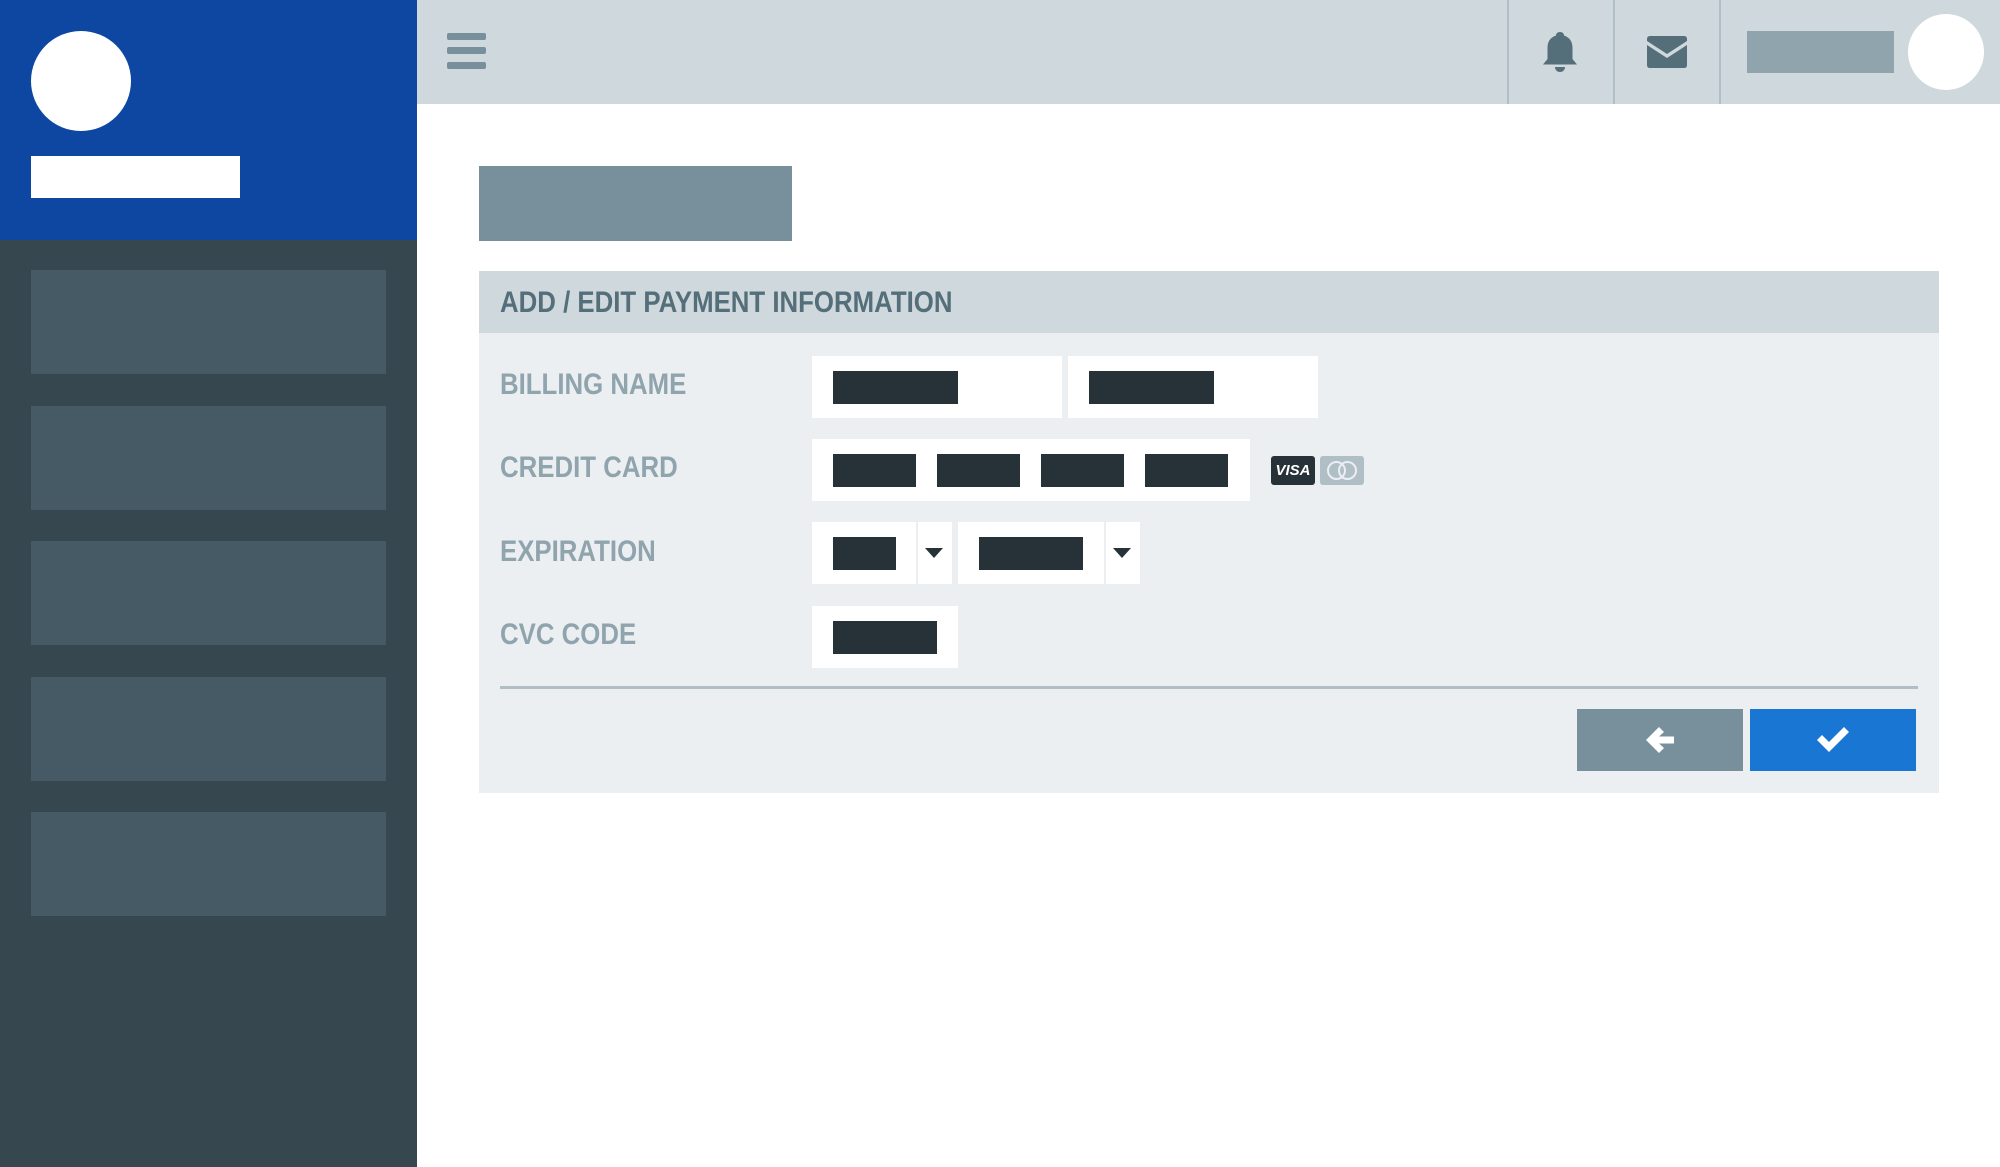  Describe the element at coordinates (593, 384) in the screenshot. I see `billing-name-label: BILLING NAME` at that location.